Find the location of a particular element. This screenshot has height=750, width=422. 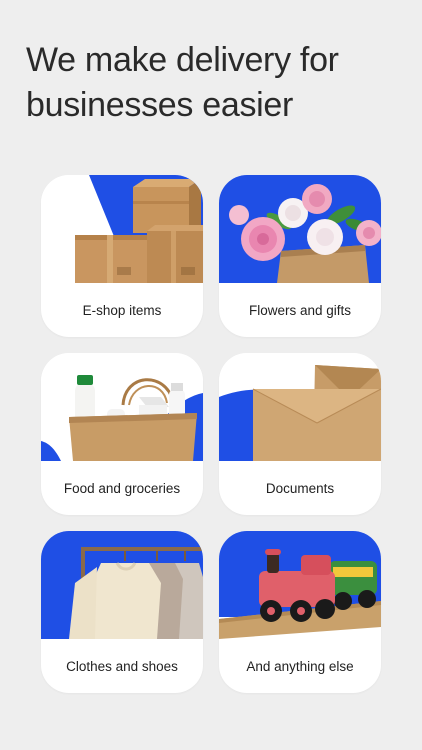

category-card-flowers: Flowers and gifts is located at coordinates (300, 256).